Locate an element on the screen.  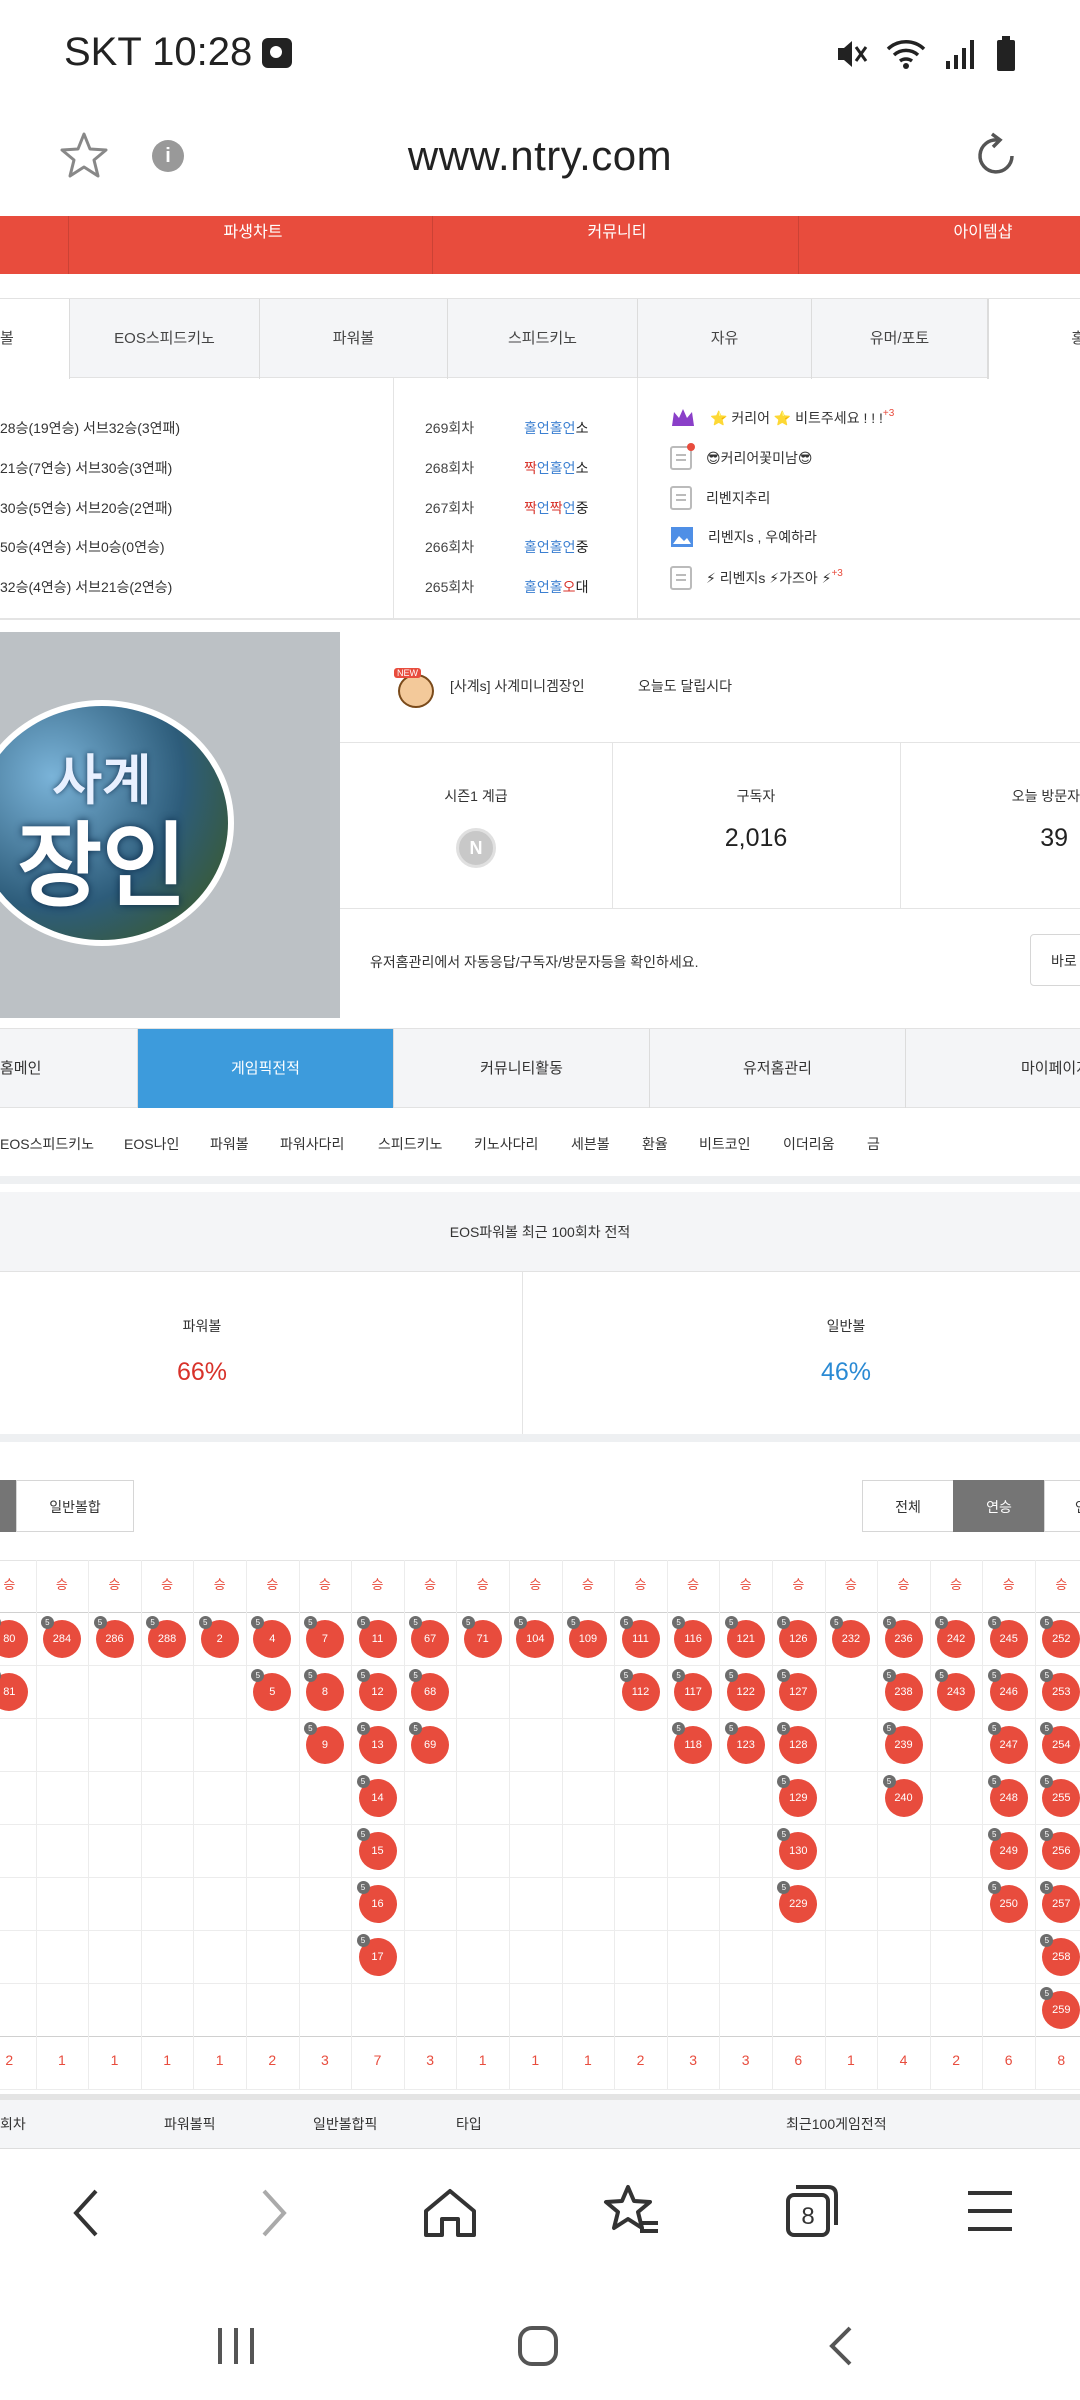
result-ball: 117 is located at coordinates (692, 1690).